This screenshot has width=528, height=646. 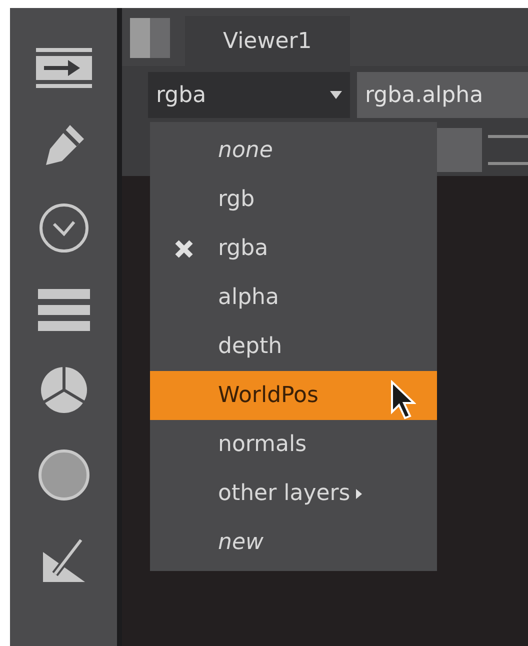 I want to click on submenu-arrow-icon, so click(x=359, y=493).